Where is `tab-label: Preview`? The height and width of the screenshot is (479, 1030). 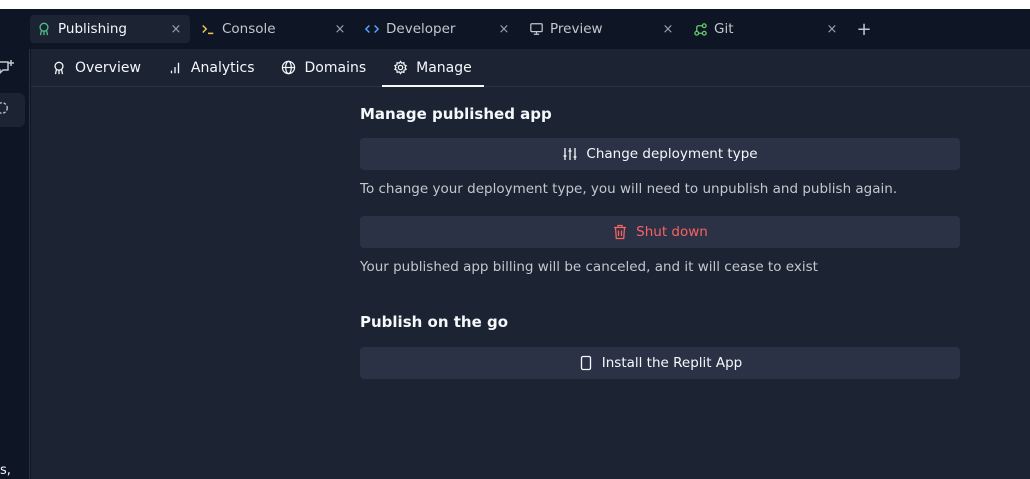 tab-label: Preview is located at coordinates (576, 29).